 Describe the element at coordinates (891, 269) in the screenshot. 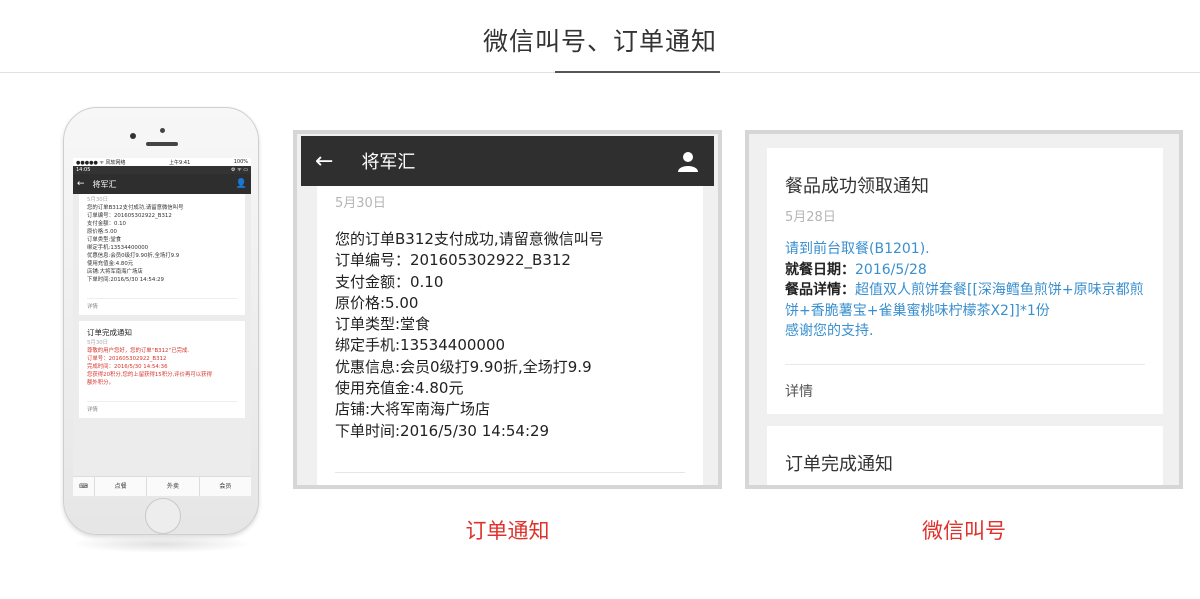

I see `message-value: 2016/5/28` at that location.